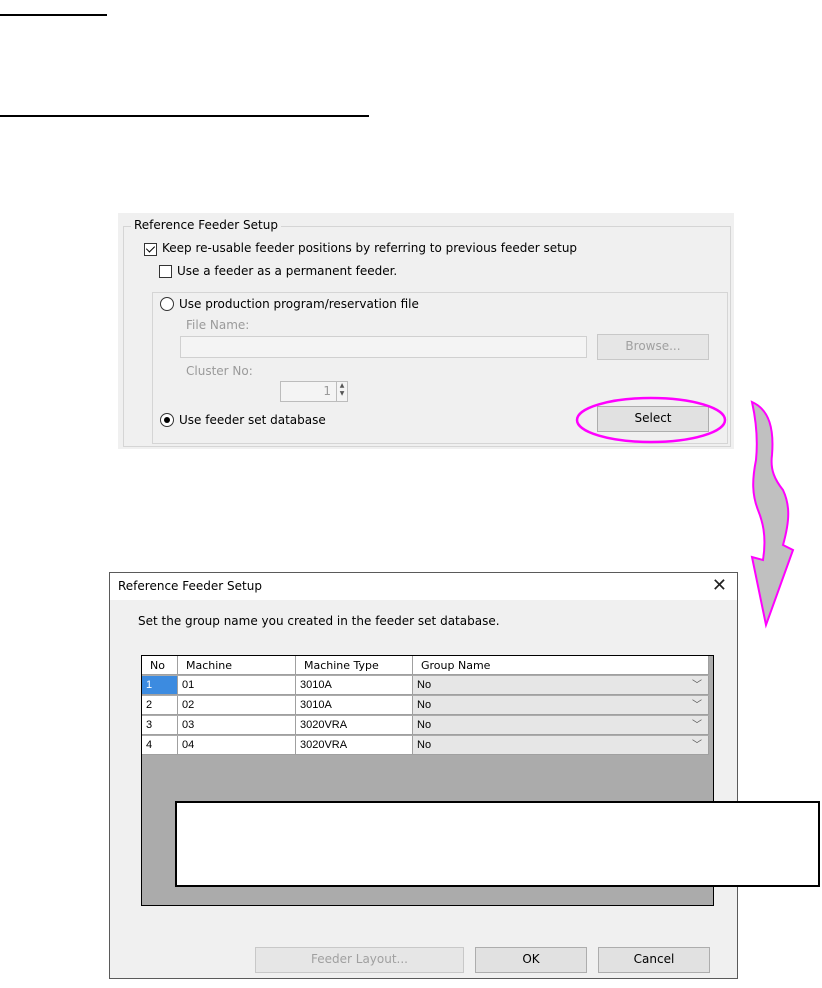 This screenshot has height=988, width=822. I want to click on col-header-machine: Machine, so click(237, 665).